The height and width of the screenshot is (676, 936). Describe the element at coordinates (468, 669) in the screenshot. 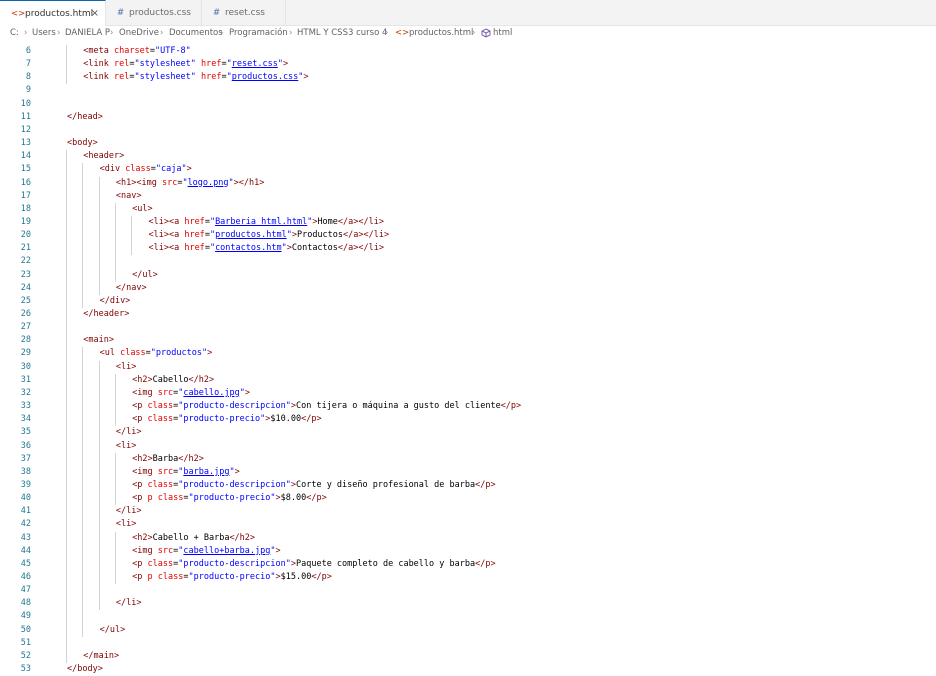

I see `code-line: 53 </body>` at that location.